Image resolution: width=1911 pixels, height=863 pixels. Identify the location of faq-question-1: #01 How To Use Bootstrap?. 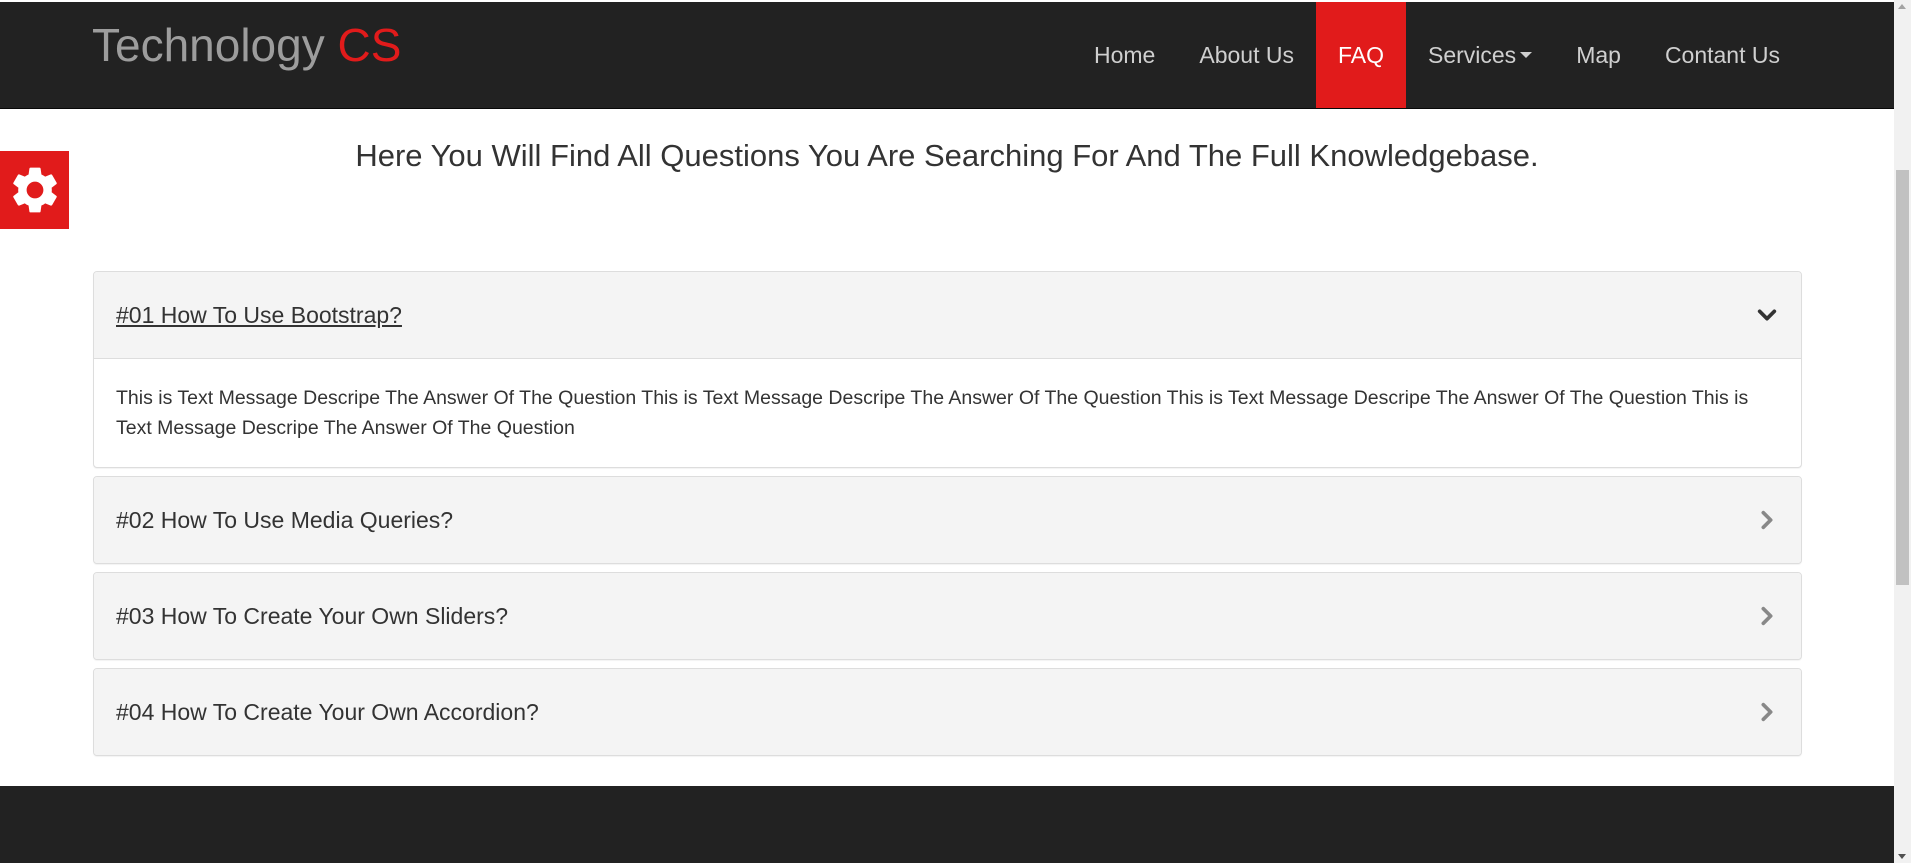
(259, 315).